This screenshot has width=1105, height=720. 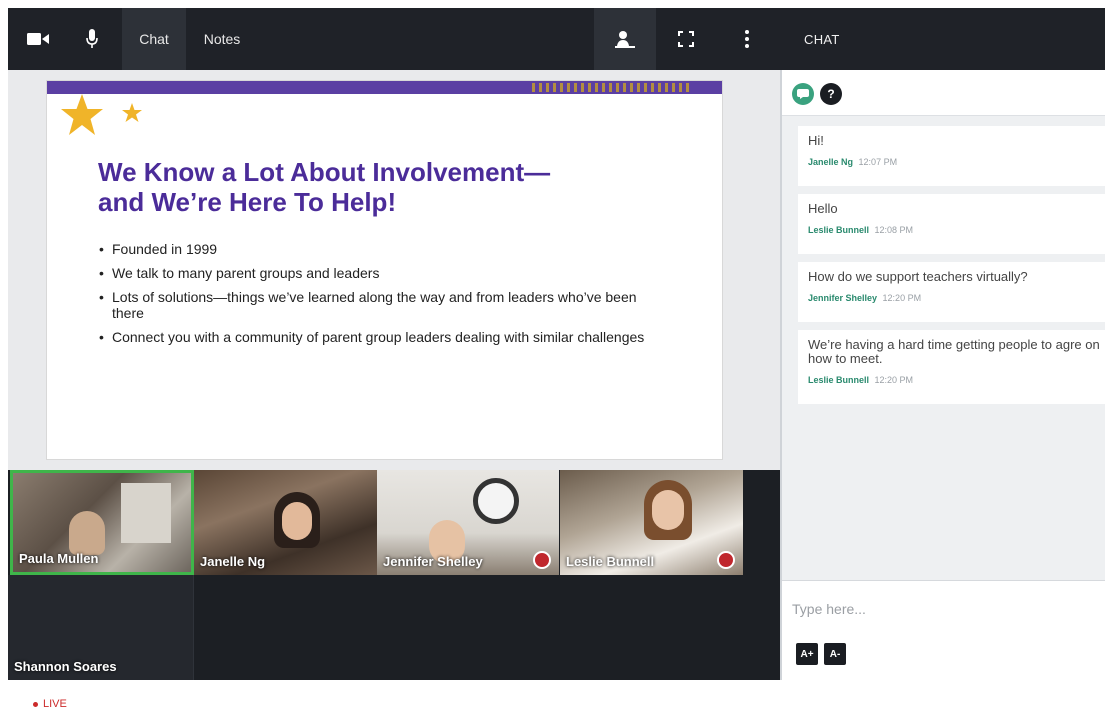 I want to click on video-camera-icon, so click(x=38, y=39).